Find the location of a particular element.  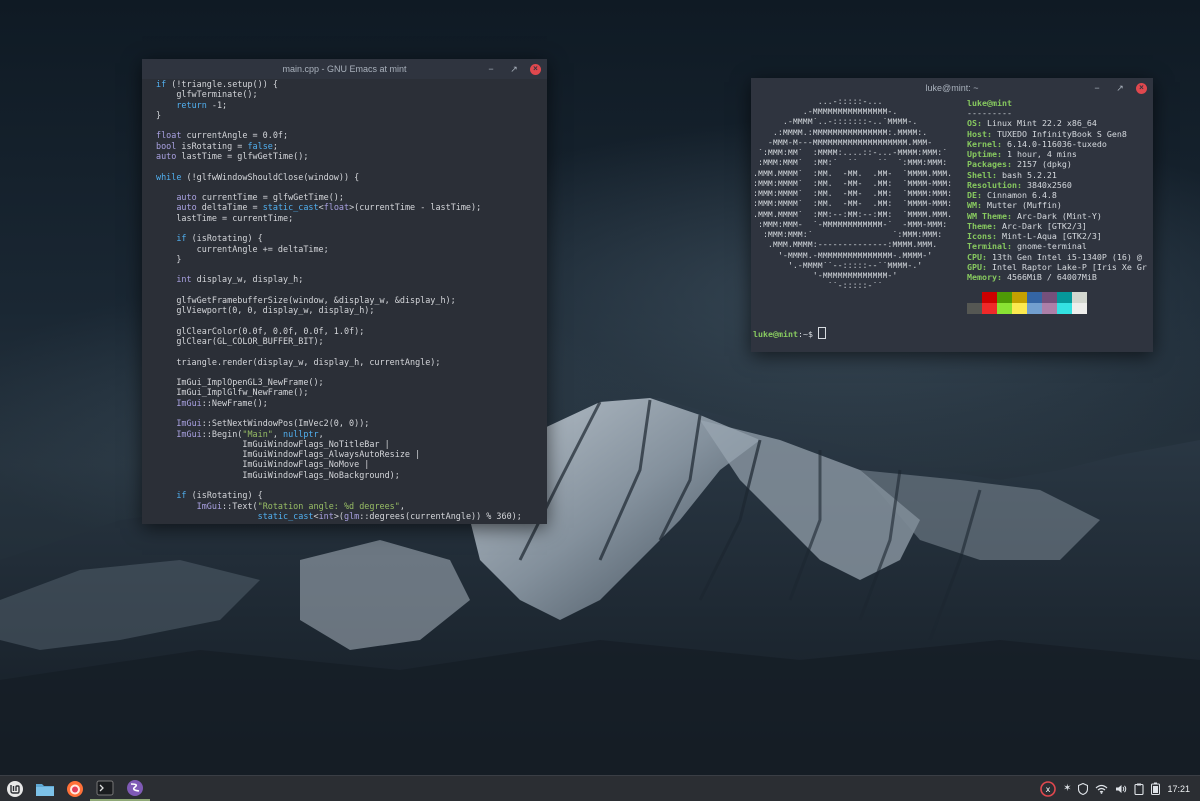

terminal-titlebar: luke@mint: ~ − ↗ × is located at coordinates (952, 88).